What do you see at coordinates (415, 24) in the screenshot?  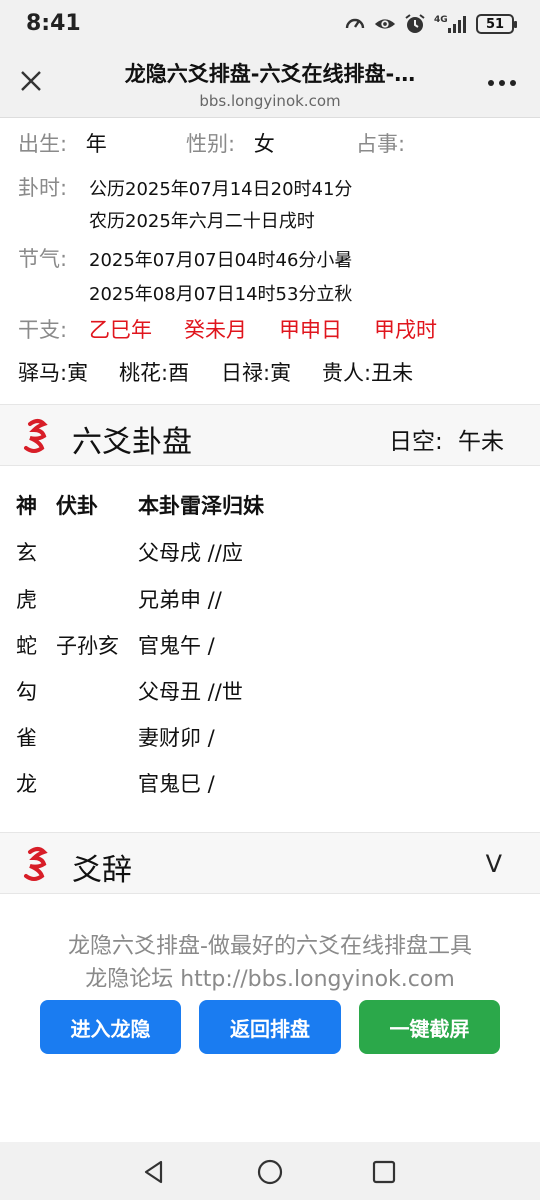 I see `alarm-icon` at bounding box center [415, 24].